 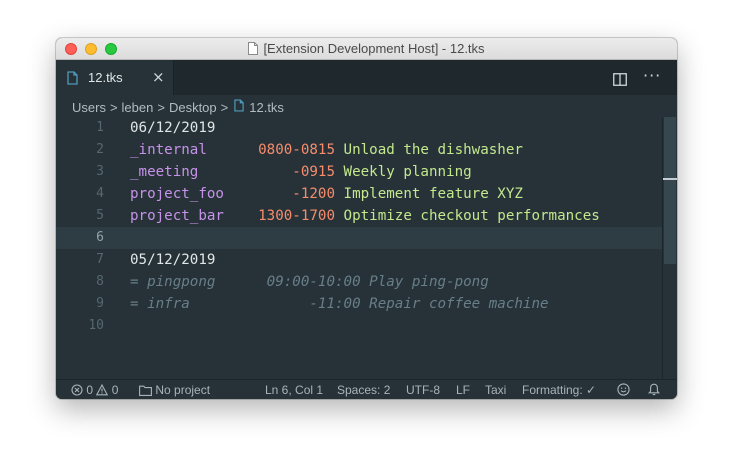 I want to click on line-number: 6, so click(x=100, y=237).